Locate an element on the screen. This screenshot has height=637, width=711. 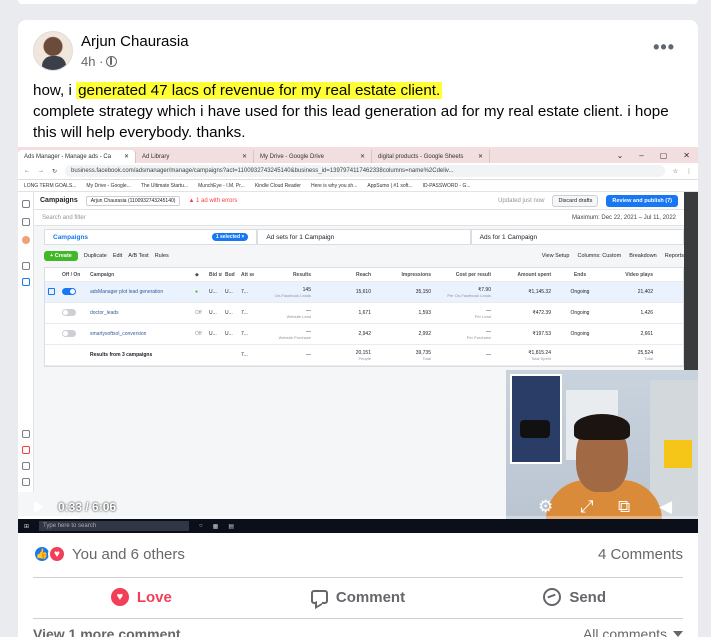
col-header: Amount spent is located at coordinates (524, 275).